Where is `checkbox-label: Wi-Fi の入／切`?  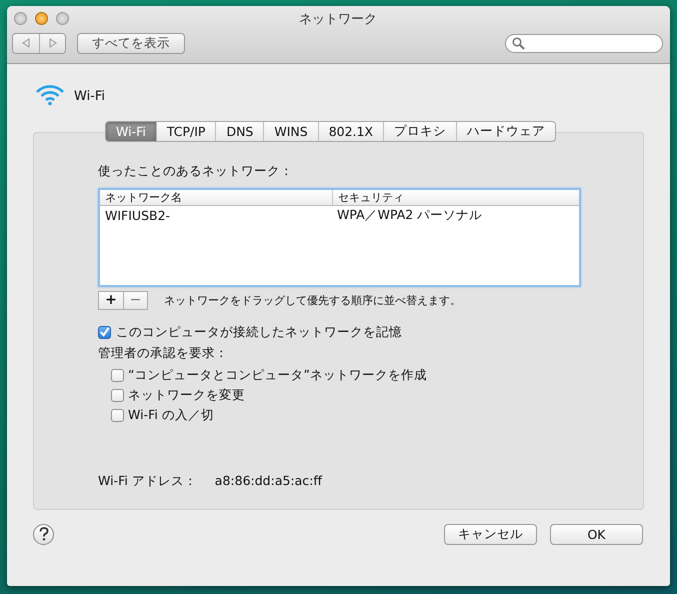
checkbox-label: Wi-Fi の入／切 is located at coordinates (171, 415).